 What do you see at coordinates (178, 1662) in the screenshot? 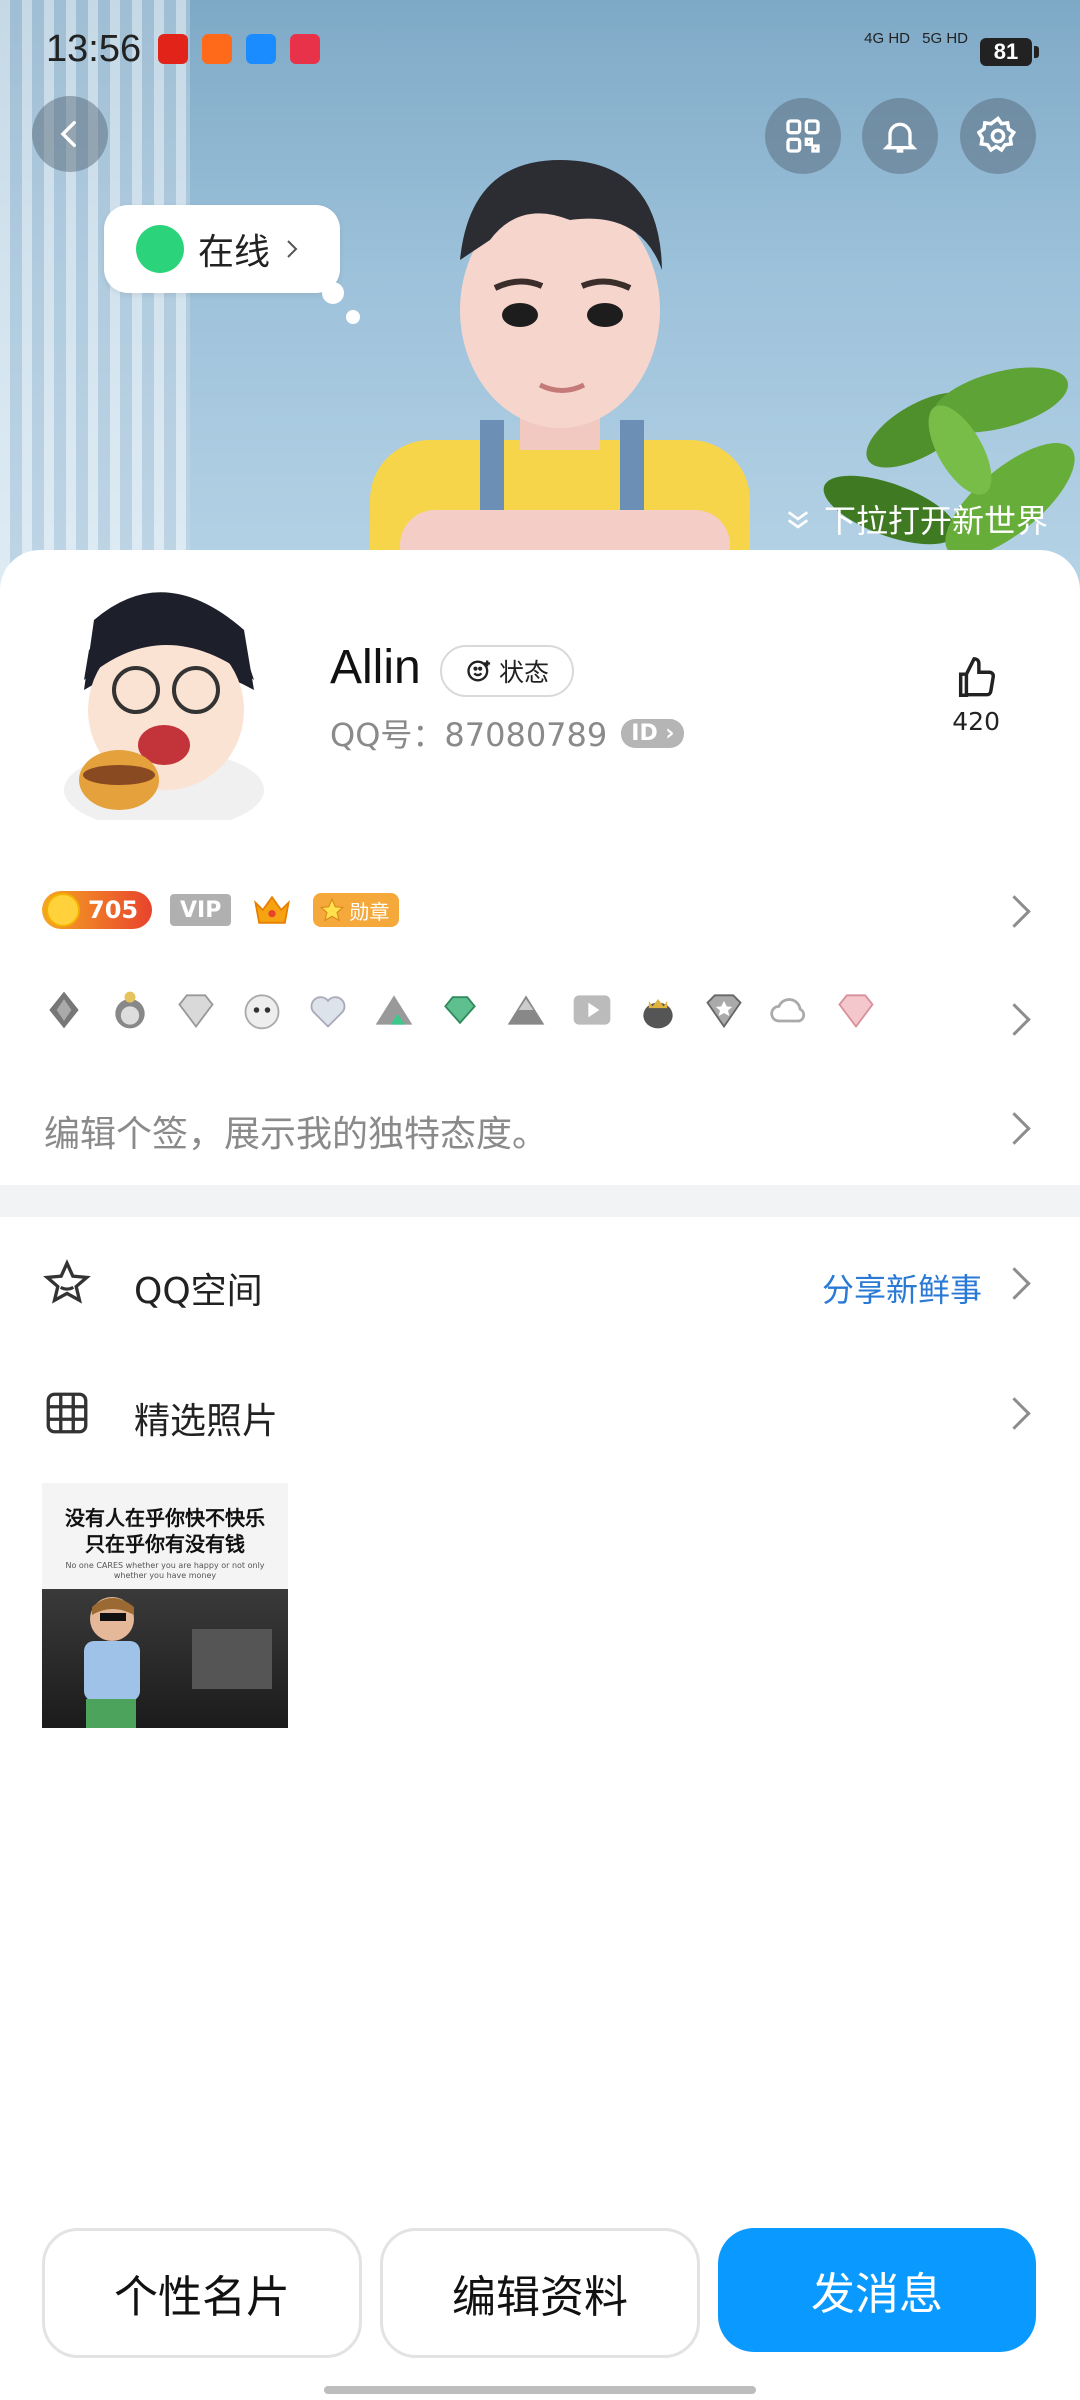
I see `photo-figure` at bounding box center [178, 1662].